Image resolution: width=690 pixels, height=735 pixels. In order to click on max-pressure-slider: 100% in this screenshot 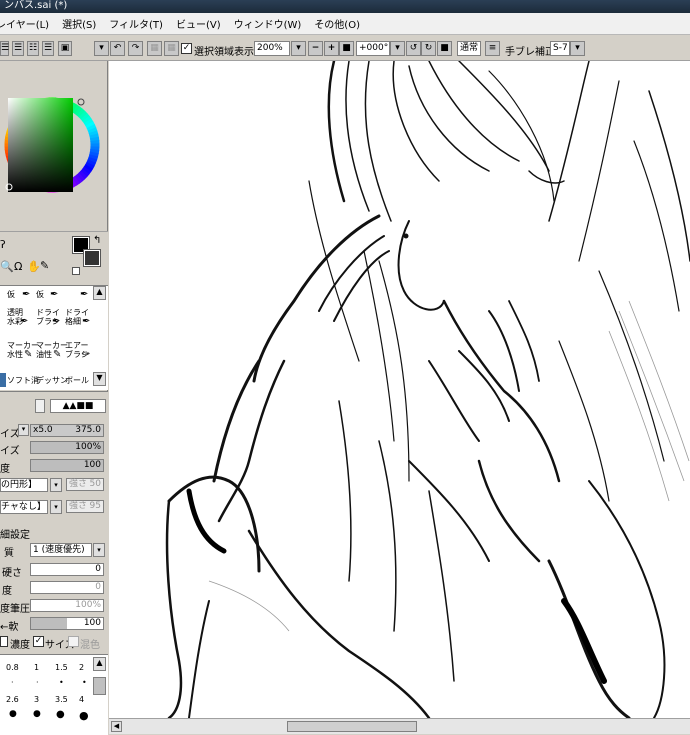, I will do `click(67, 605)`.